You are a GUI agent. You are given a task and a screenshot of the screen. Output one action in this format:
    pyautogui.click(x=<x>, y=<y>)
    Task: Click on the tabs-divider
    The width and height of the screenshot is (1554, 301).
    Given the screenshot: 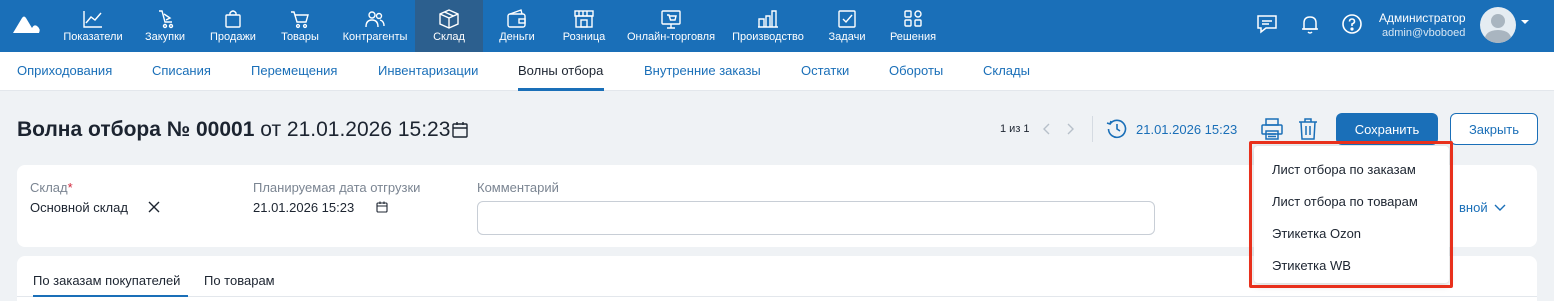 What is the action you would take?
    pyautogui.click(x=777, y=296)
    